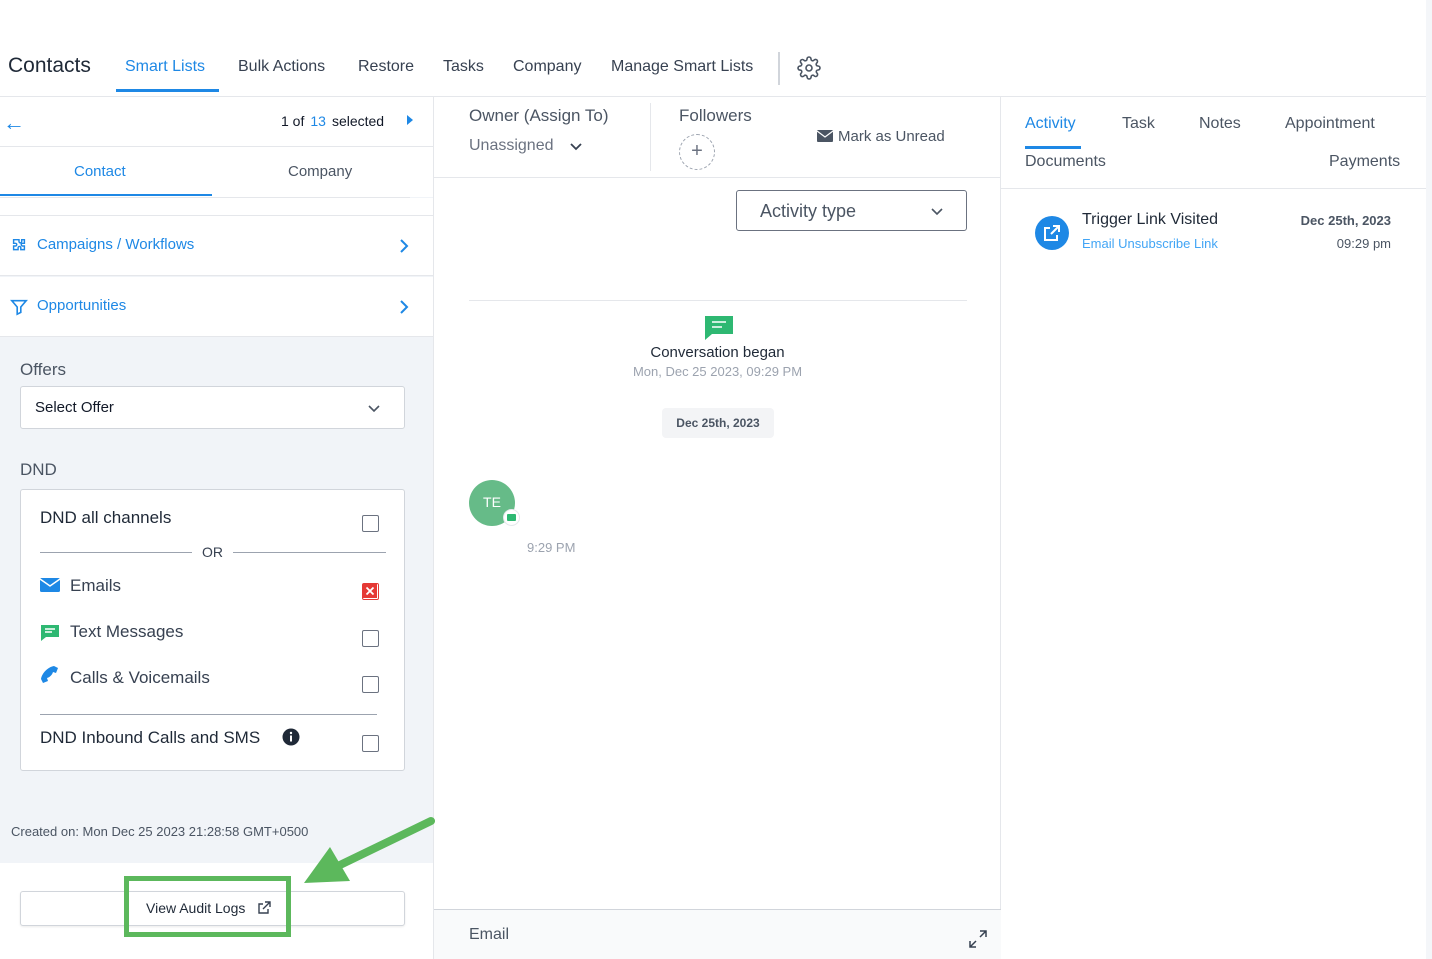 This screenshot has height=959, width=1432. I want to click on tab-manage-smart-lists: Manage Smart Lists, so click(682, 67).